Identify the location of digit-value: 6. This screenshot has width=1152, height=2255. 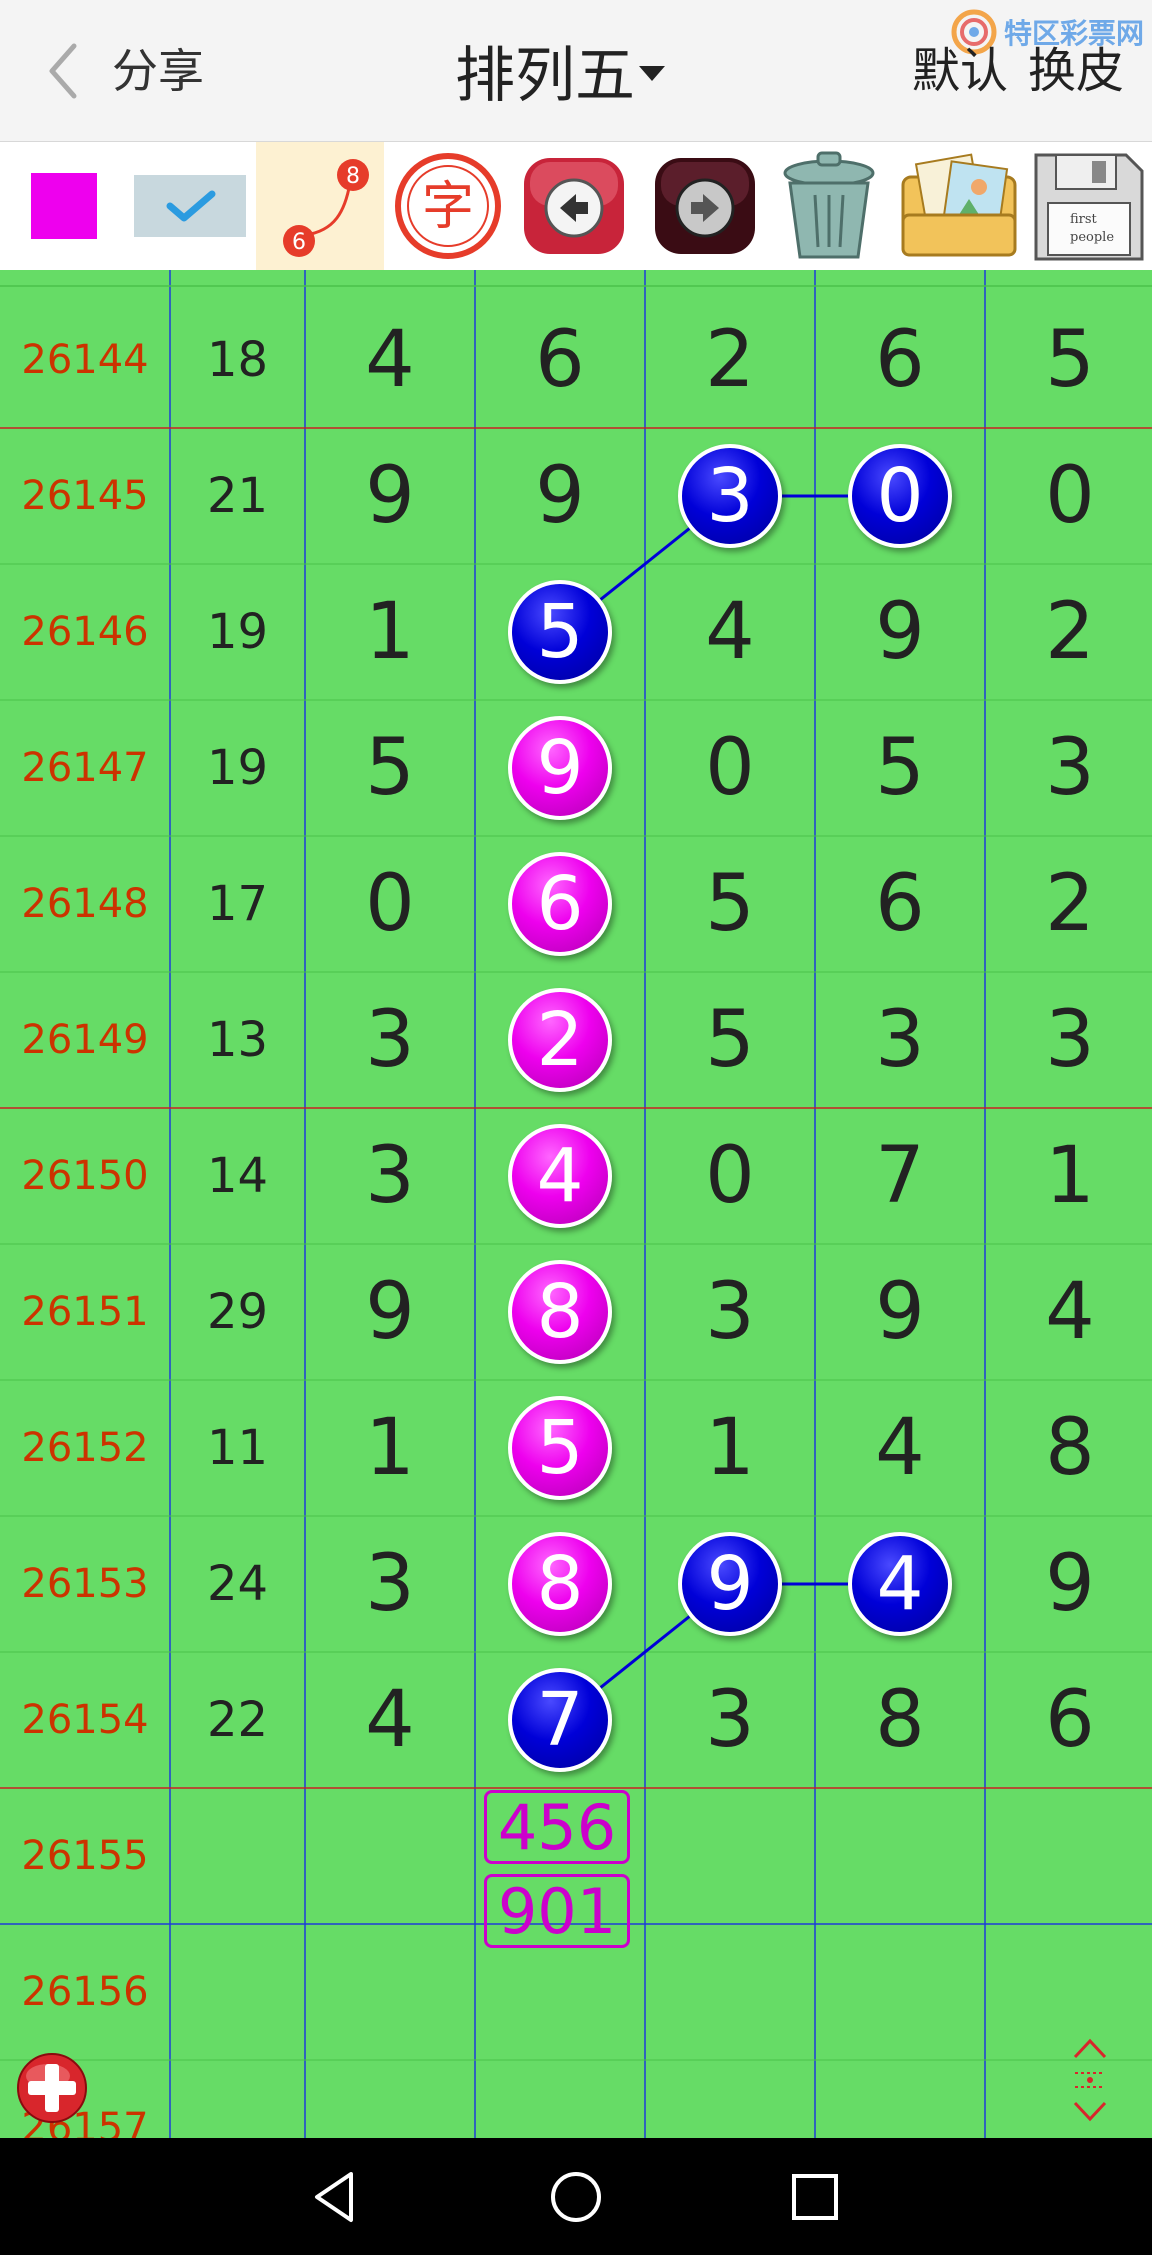
(560, 360).